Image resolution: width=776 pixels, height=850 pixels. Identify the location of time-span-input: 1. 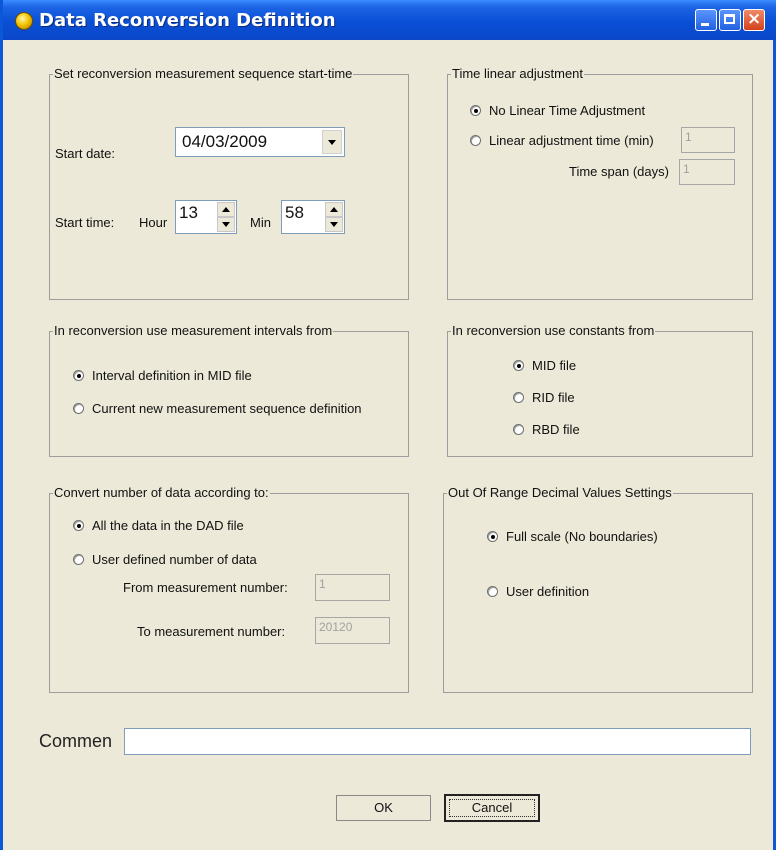
(707, 172).